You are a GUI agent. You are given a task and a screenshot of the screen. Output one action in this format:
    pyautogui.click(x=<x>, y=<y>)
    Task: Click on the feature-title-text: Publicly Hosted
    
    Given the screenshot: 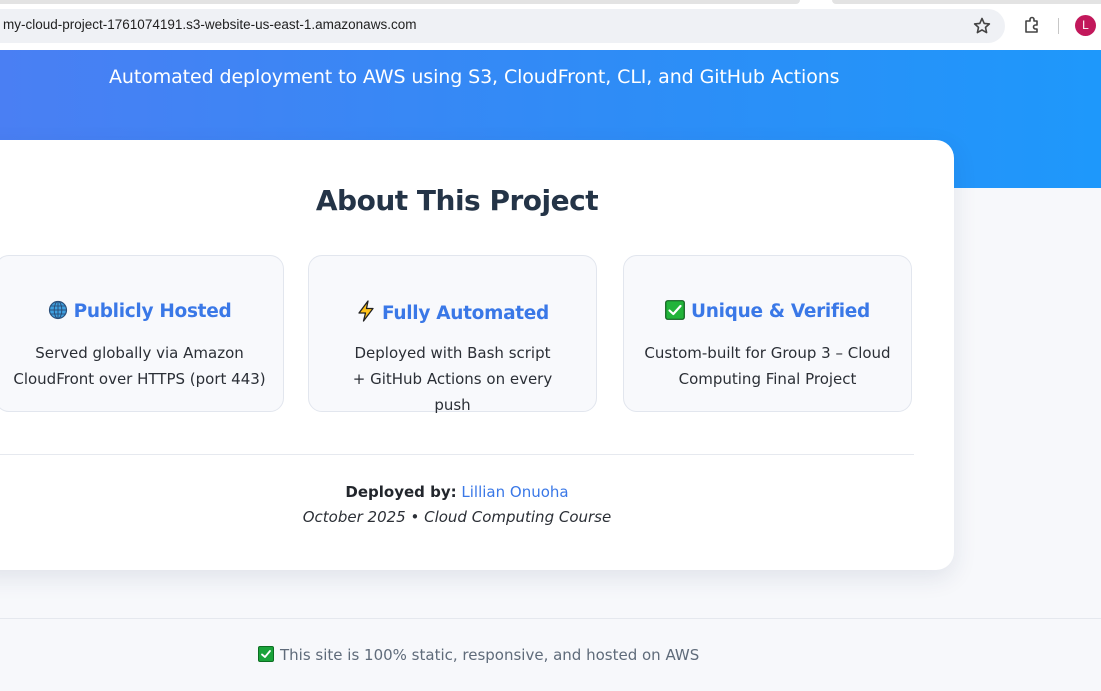 What is the action you would take?
    pyautogui.click(x=152, y=311)
    